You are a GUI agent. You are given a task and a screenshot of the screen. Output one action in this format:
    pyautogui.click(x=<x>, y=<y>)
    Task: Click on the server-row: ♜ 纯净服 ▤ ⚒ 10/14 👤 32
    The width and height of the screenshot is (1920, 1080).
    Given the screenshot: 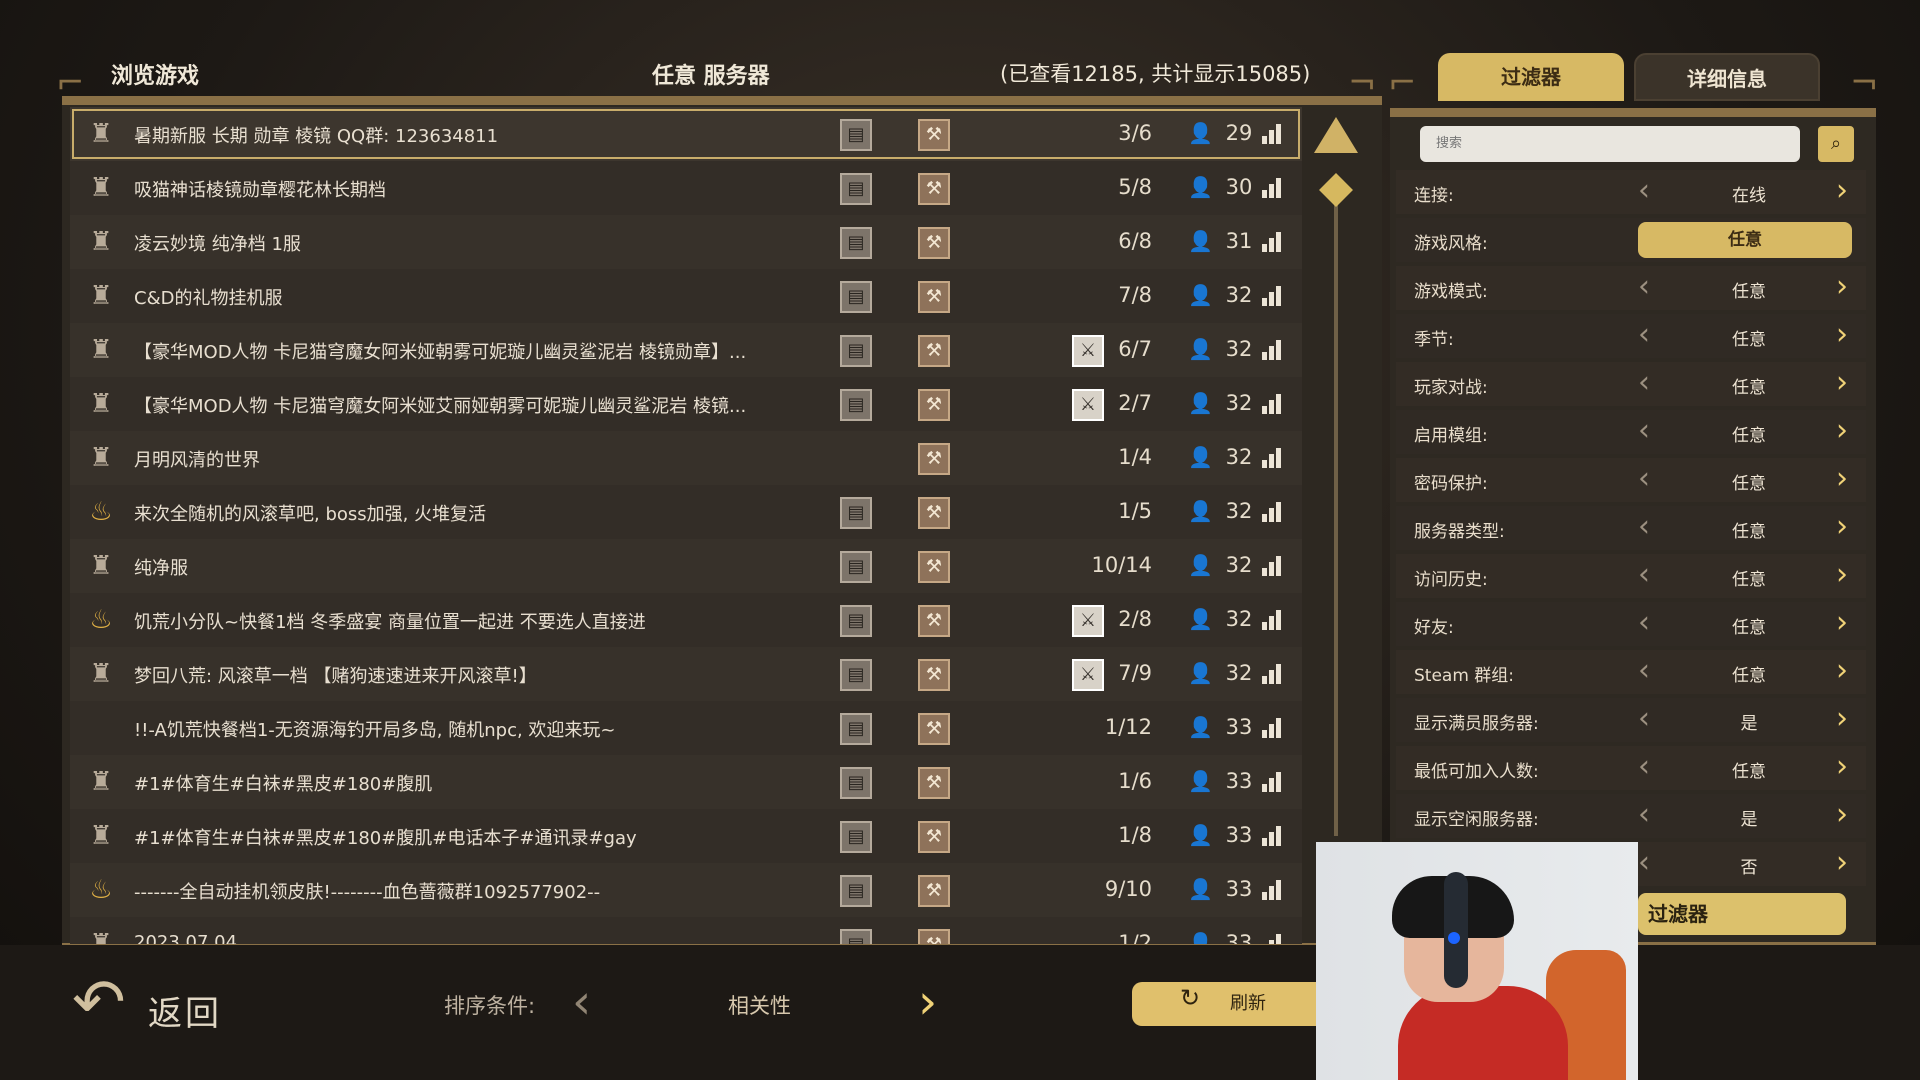 What is the action you would take?
    pyautogui.click(x=686, y=566)
    